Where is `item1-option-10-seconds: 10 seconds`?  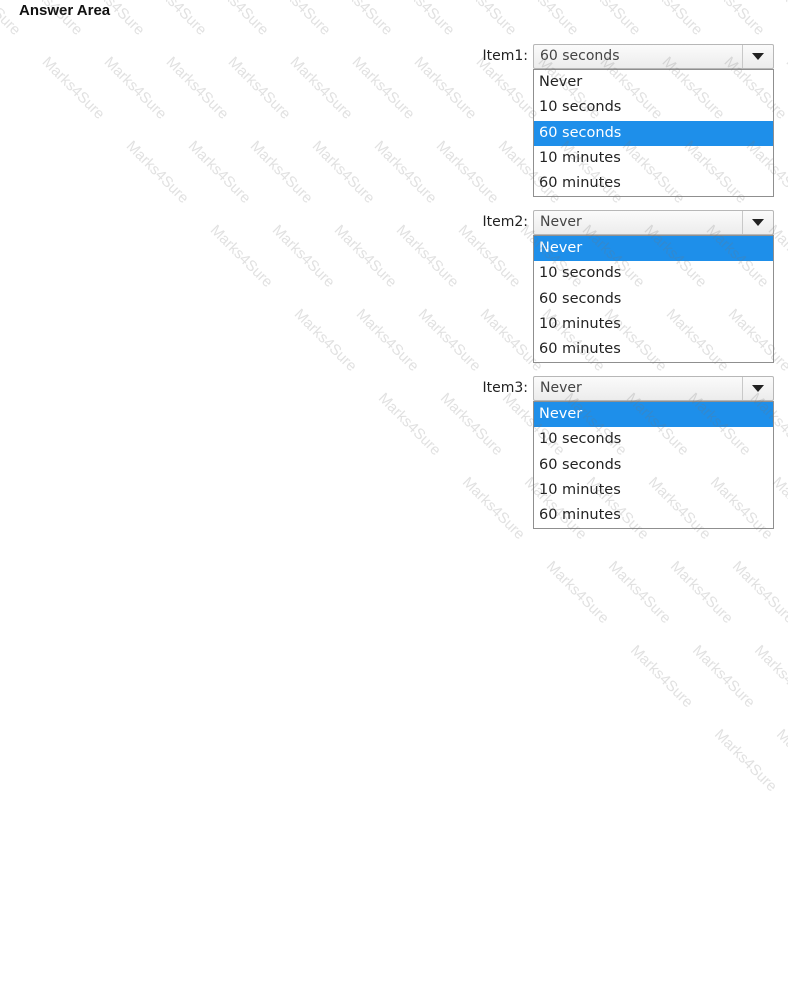 item1-option-10-seconds: 10 seconds is located at coordinates (653, 107).